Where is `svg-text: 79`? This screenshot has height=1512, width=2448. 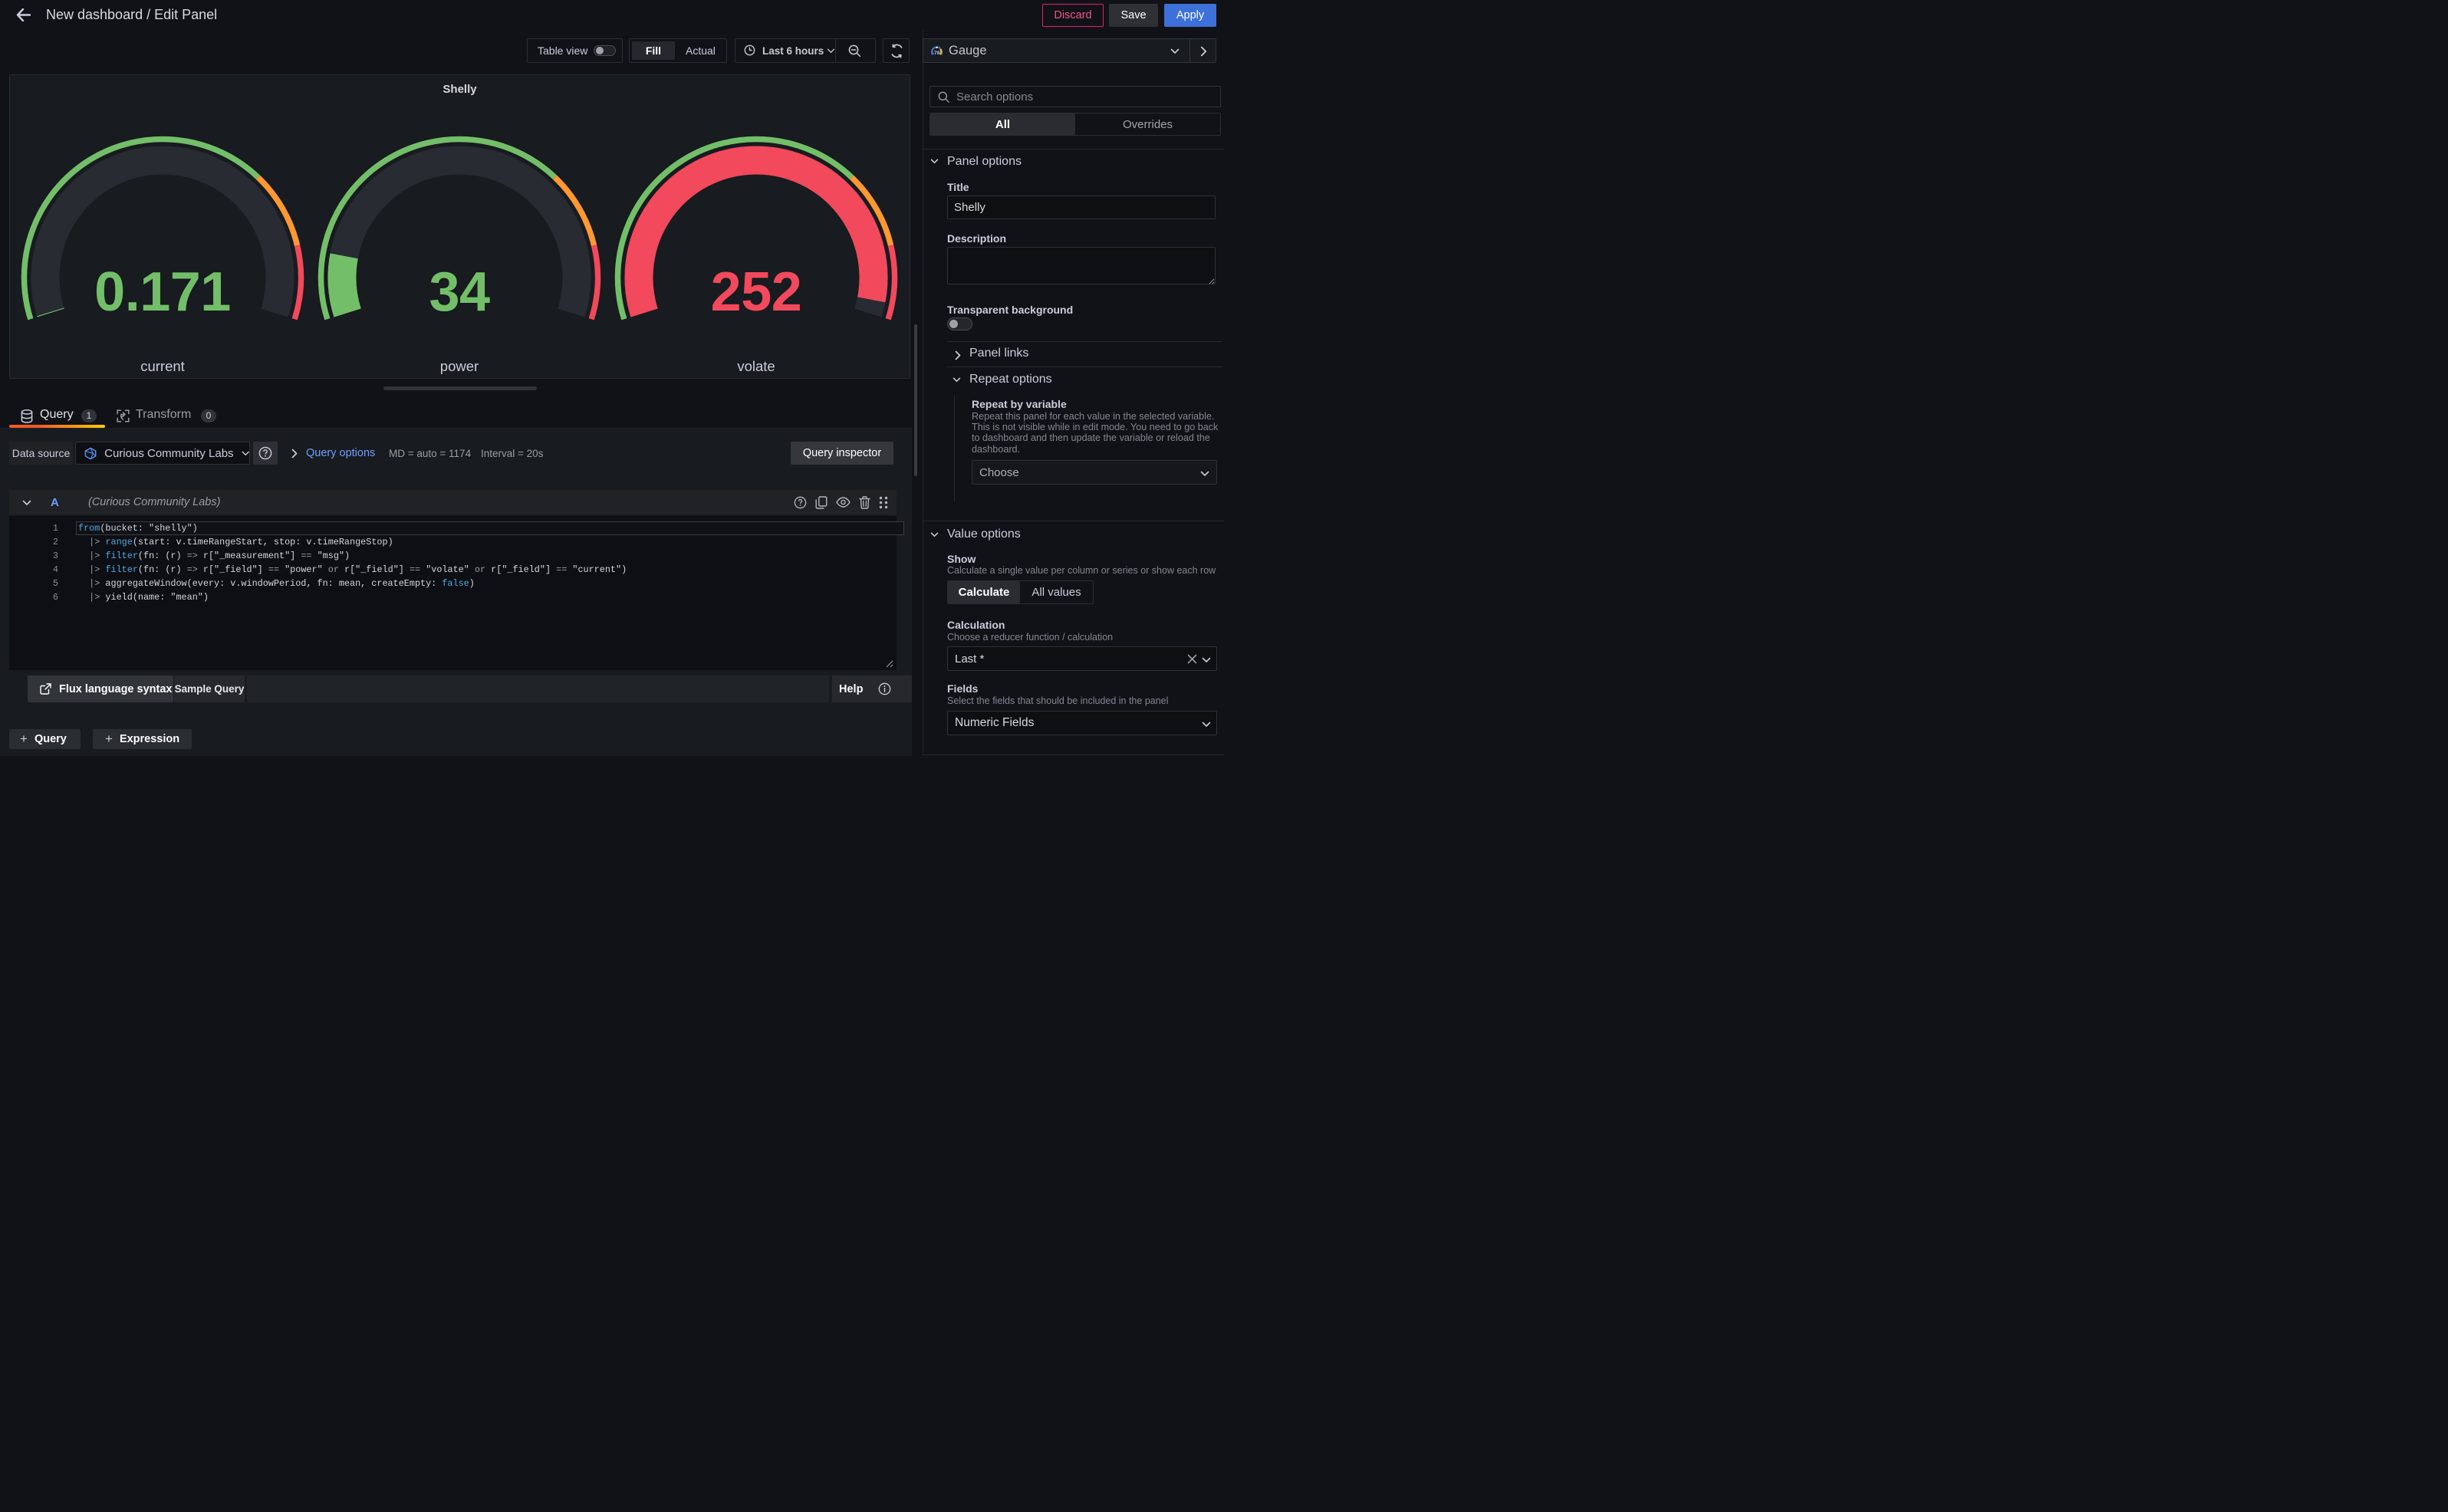
svg-text: 79 is located at coordinates (937, 53).